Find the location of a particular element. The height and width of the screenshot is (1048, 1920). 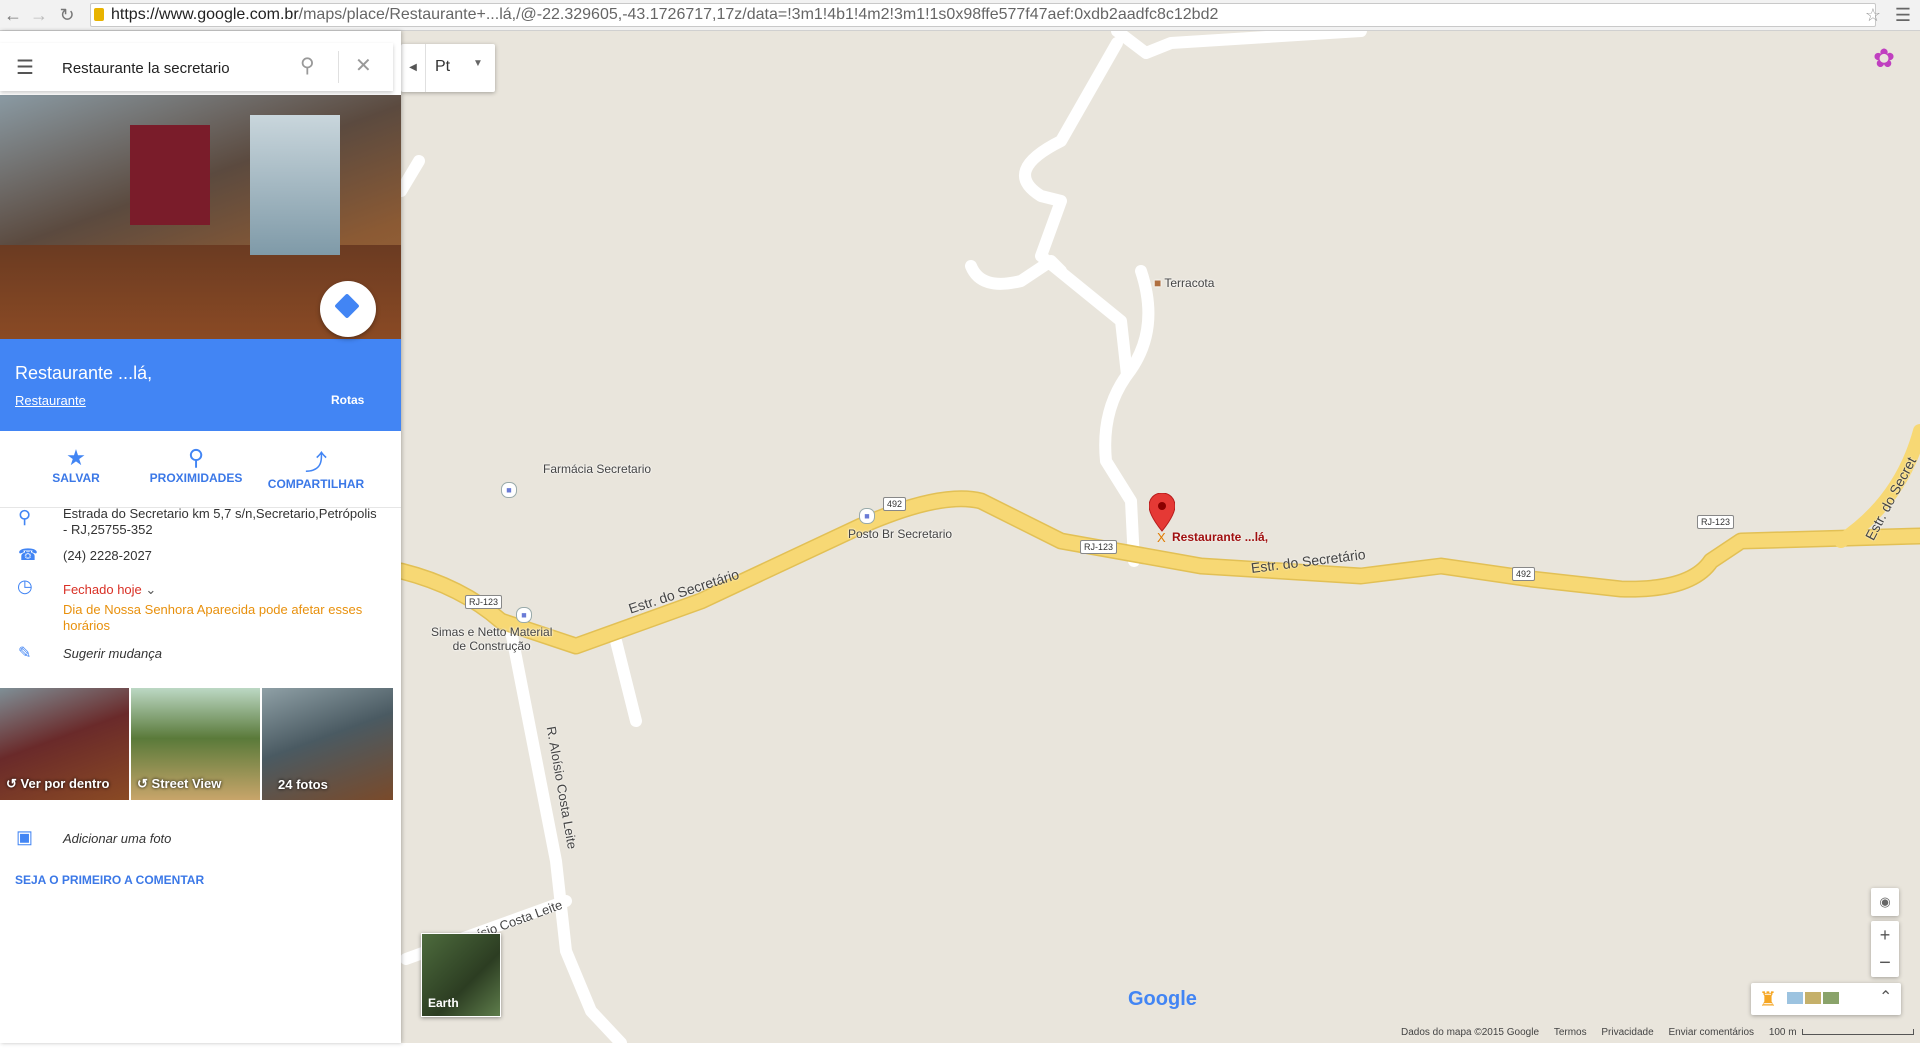

photo-window is located at coordinates (295, 185).